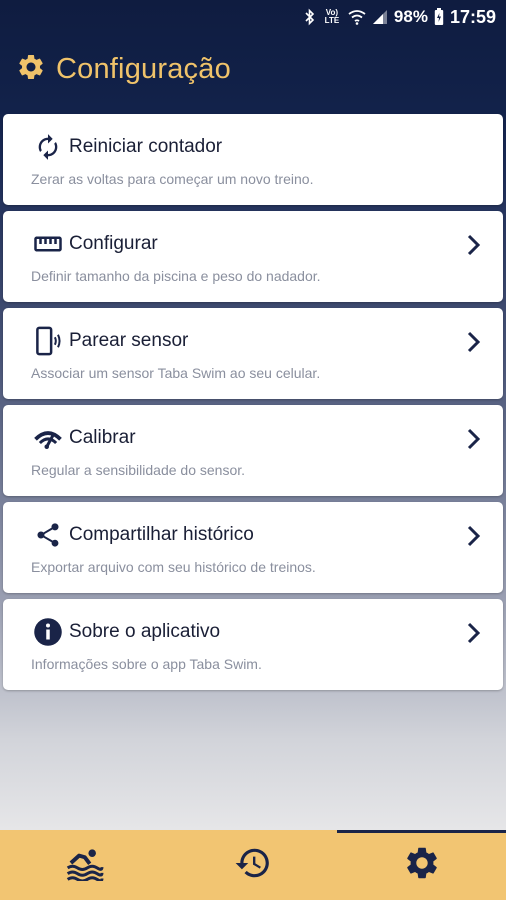 This screenshot has width=506, height=900. Describe the element at coordinates (48, 438) in the screenshot. I see `gauge-icon` at that location.